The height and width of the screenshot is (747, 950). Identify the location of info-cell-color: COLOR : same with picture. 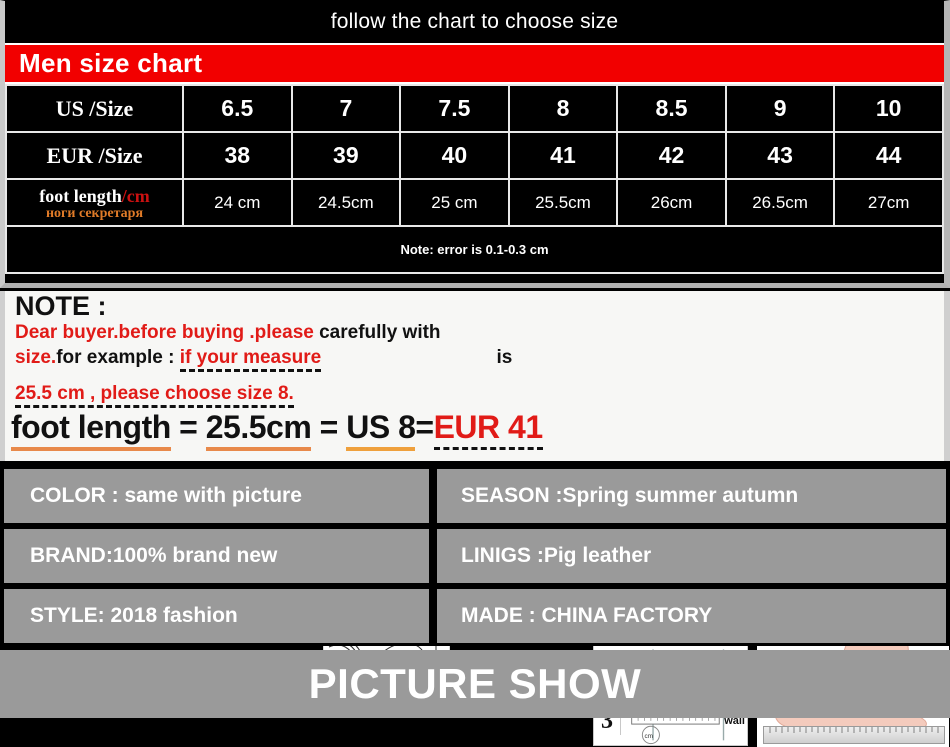
(216, 496).